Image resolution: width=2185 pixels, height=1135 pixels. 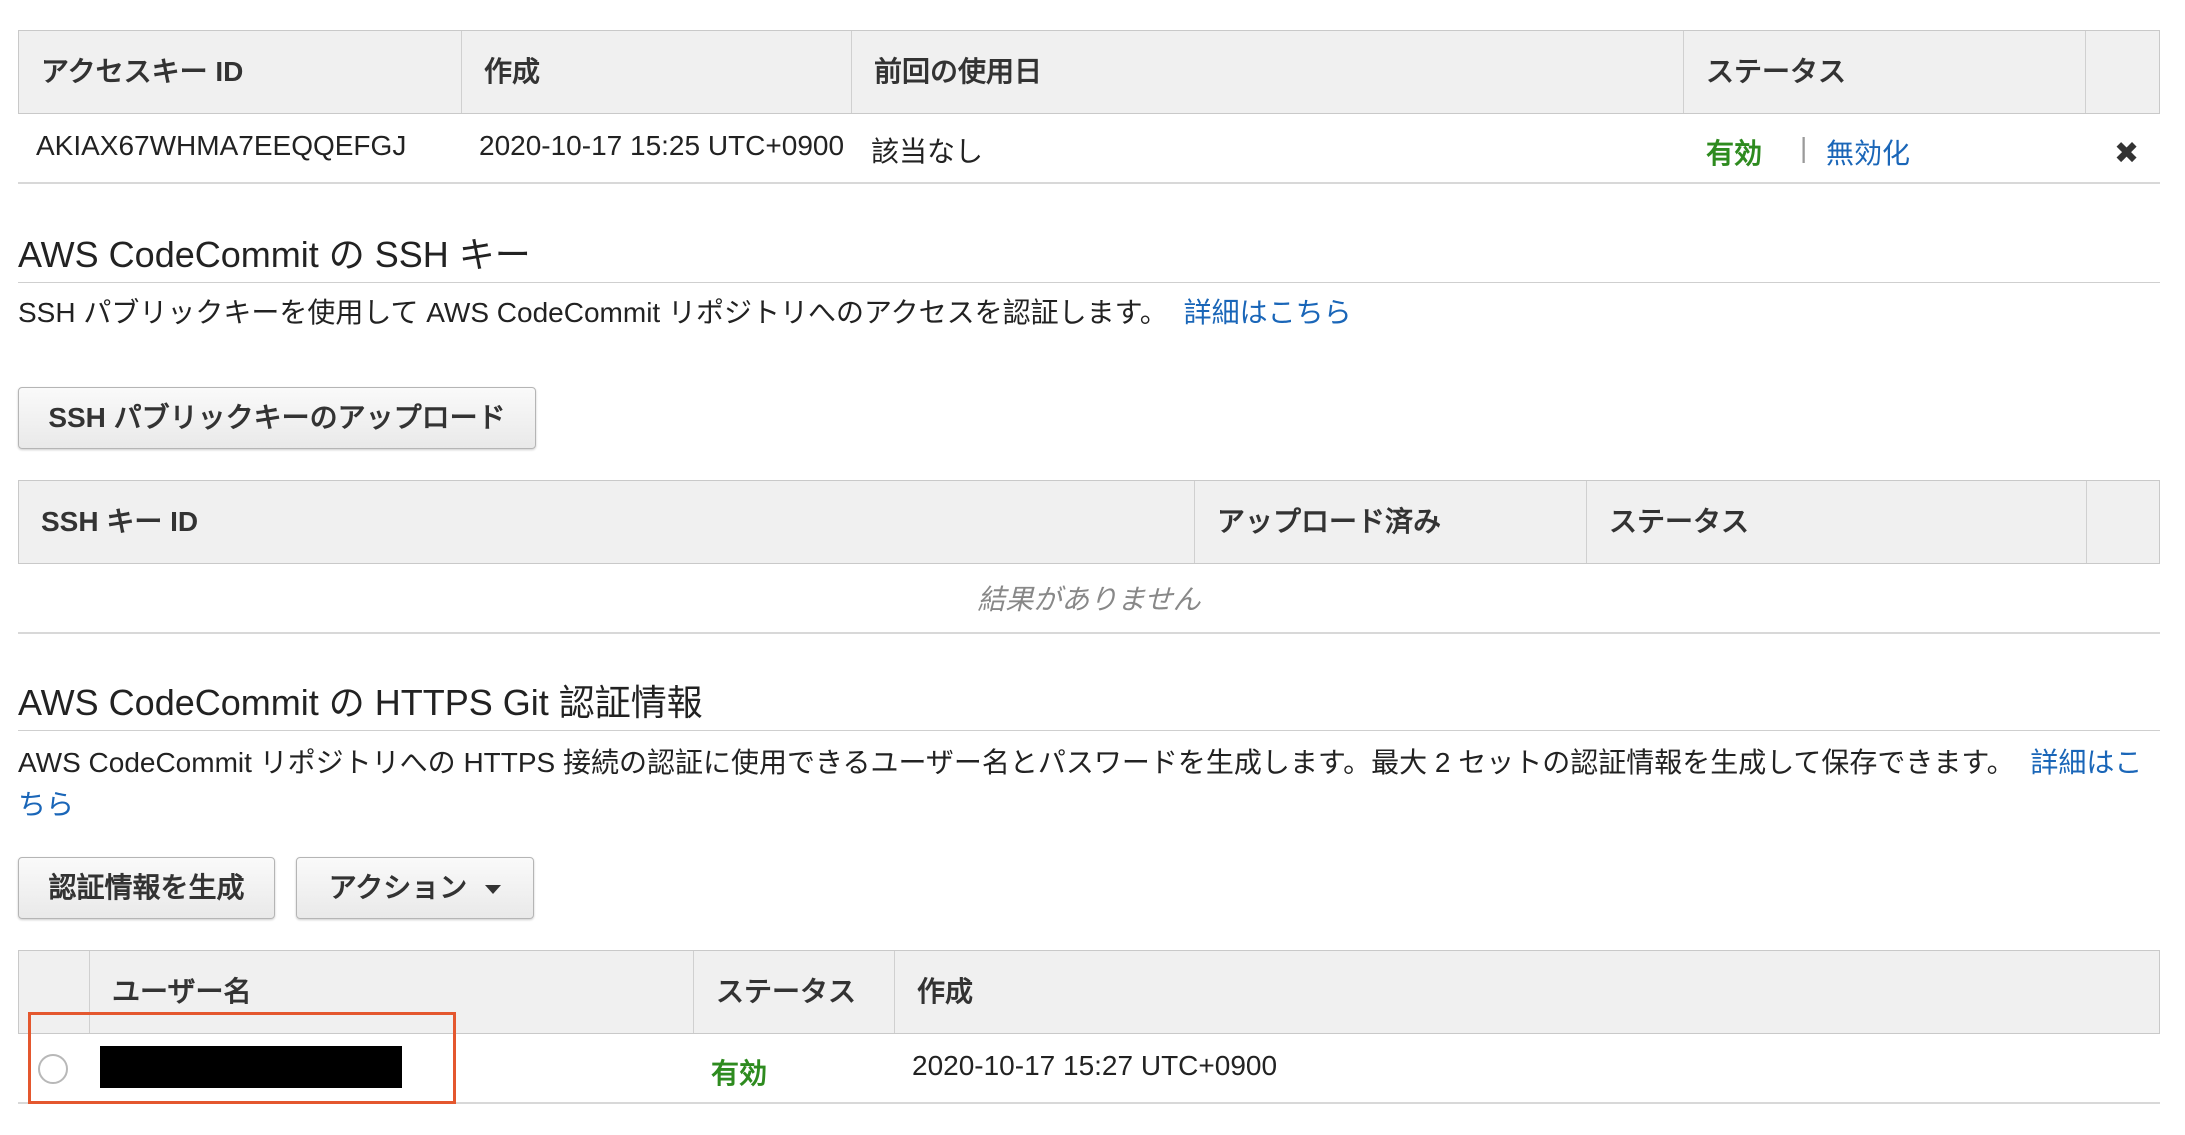 What do you see at coordinates (493, 890) in the screenshot?
I see `chevron-down-icon` at bounding box center [493, 890].